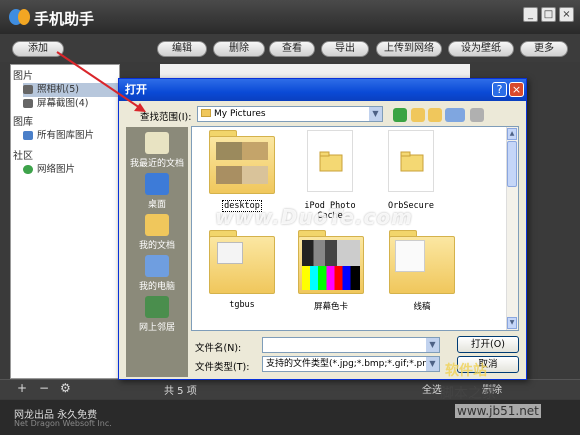 This screenshot has height=435, width=580. Describe the element at coordinates (466, 371) in the screenshot. I see `side-watermark: 软件站` at that location.